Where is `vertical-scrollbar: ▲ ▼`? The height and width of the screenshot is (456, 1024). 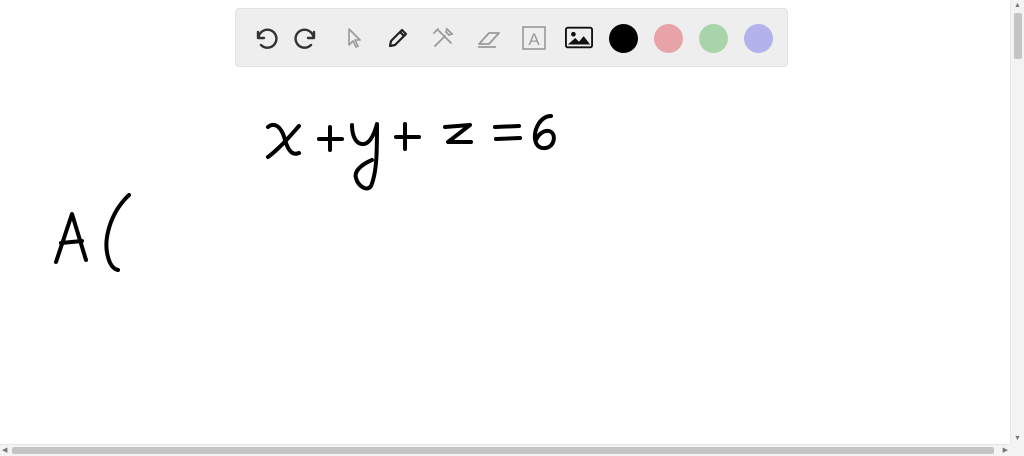 vertical-scrollbar: ▲ ▼ is located at coordinates (1017, 222).